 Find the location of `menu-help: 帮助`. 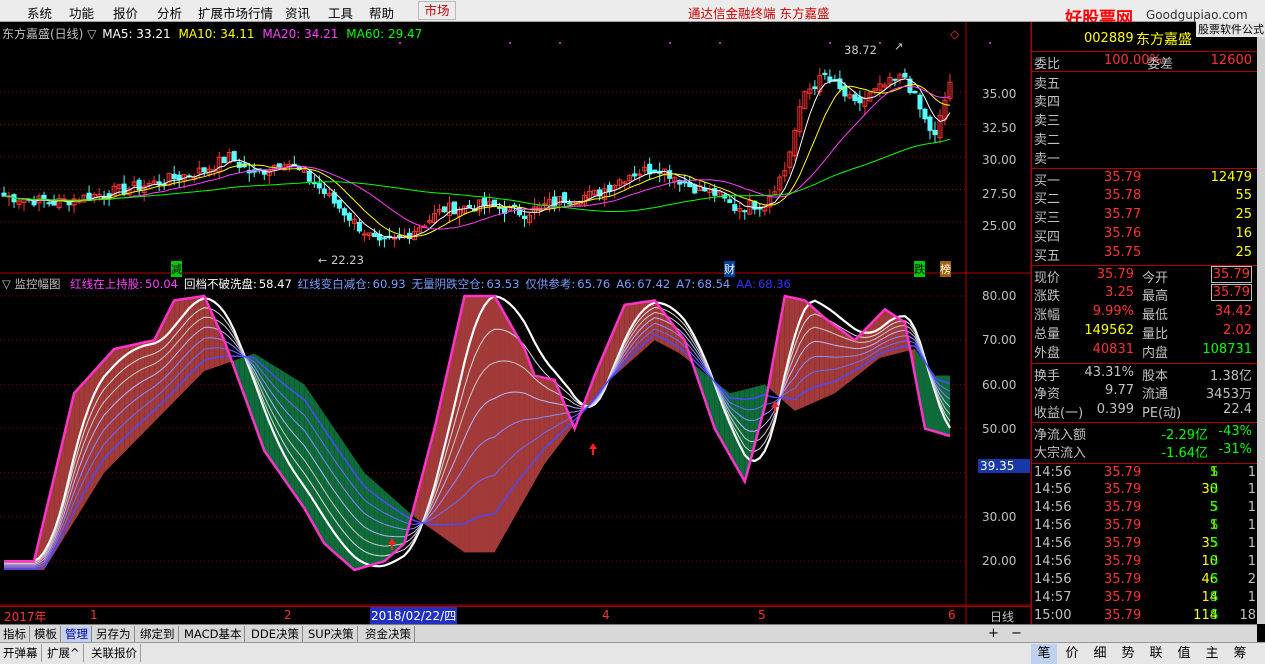

menu-help: 帮助 is located at coordinates (381, 12).